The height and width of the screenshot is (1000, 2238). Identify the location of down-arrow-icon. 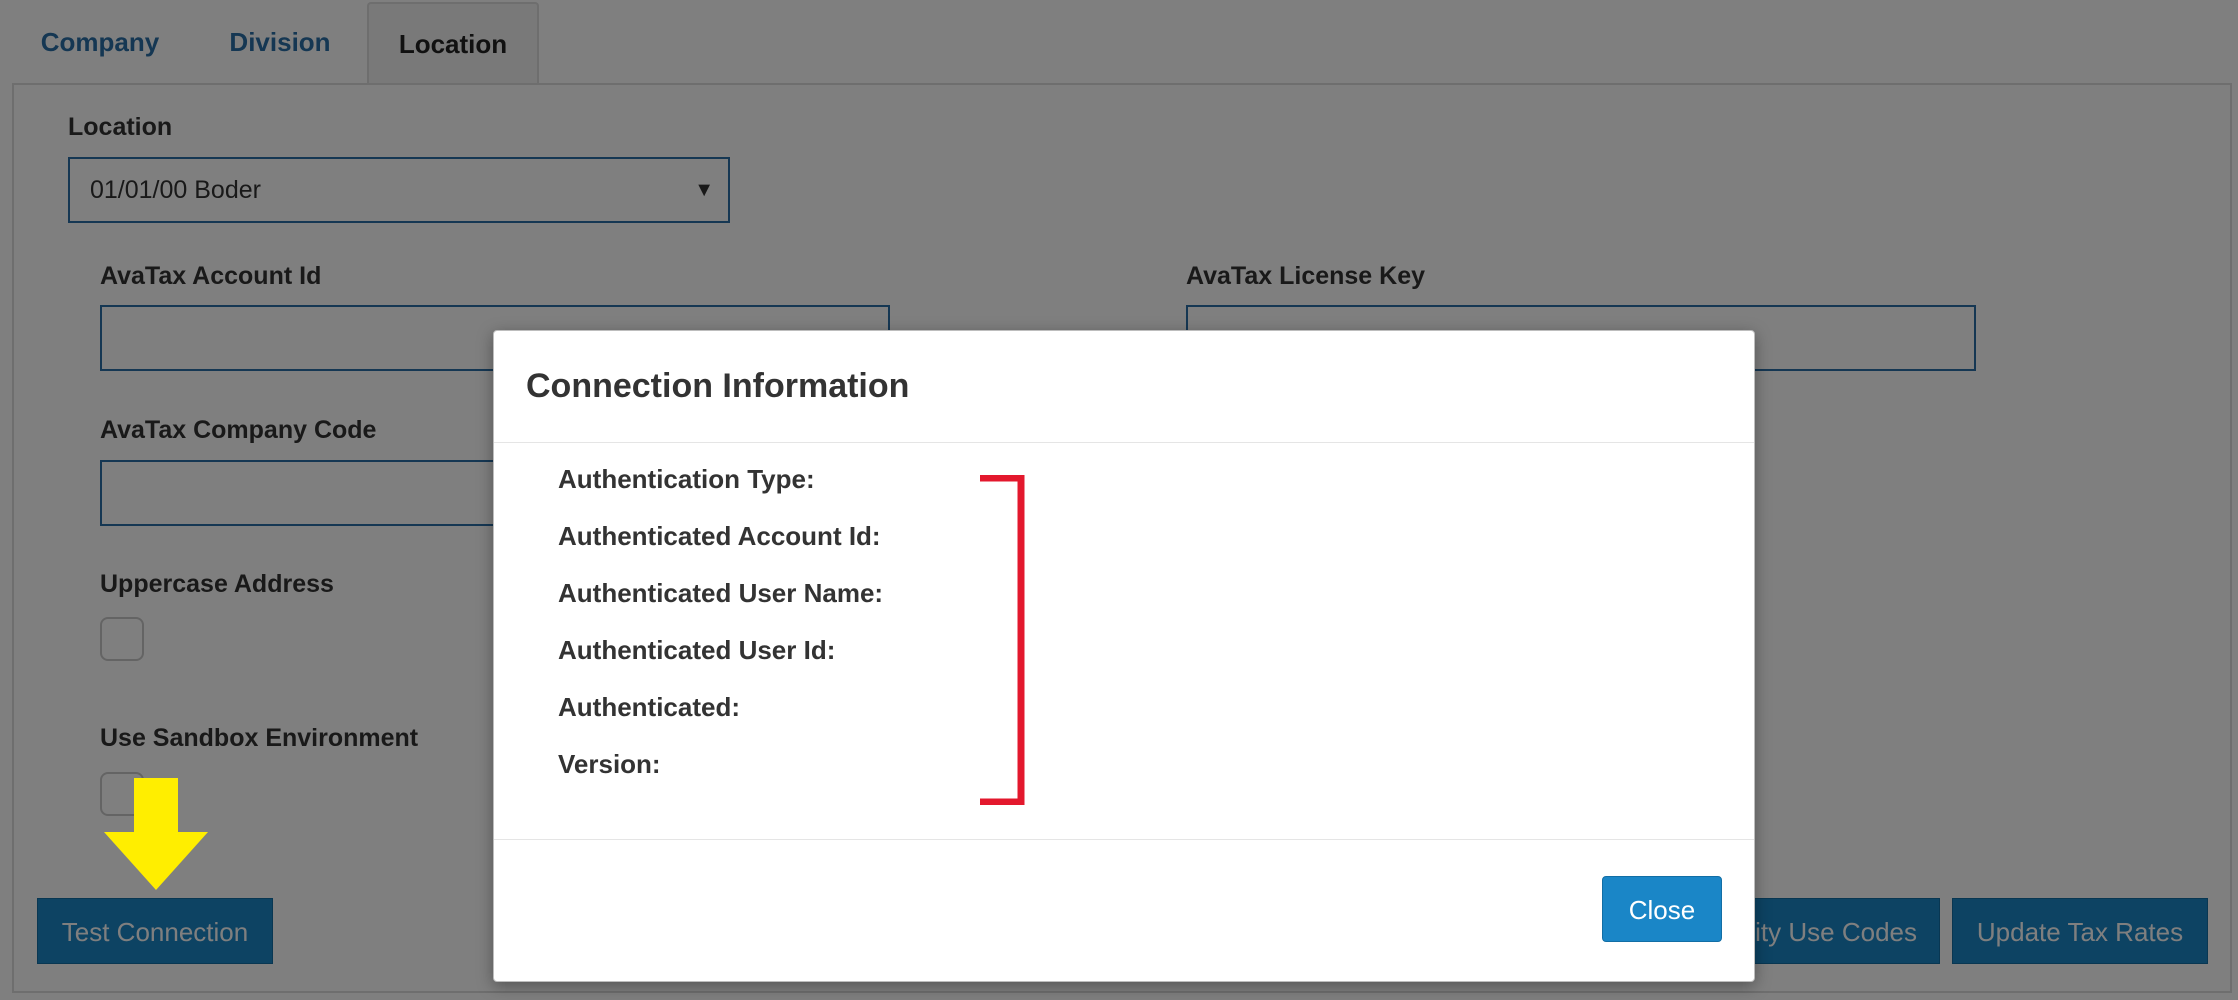
(156, 834).